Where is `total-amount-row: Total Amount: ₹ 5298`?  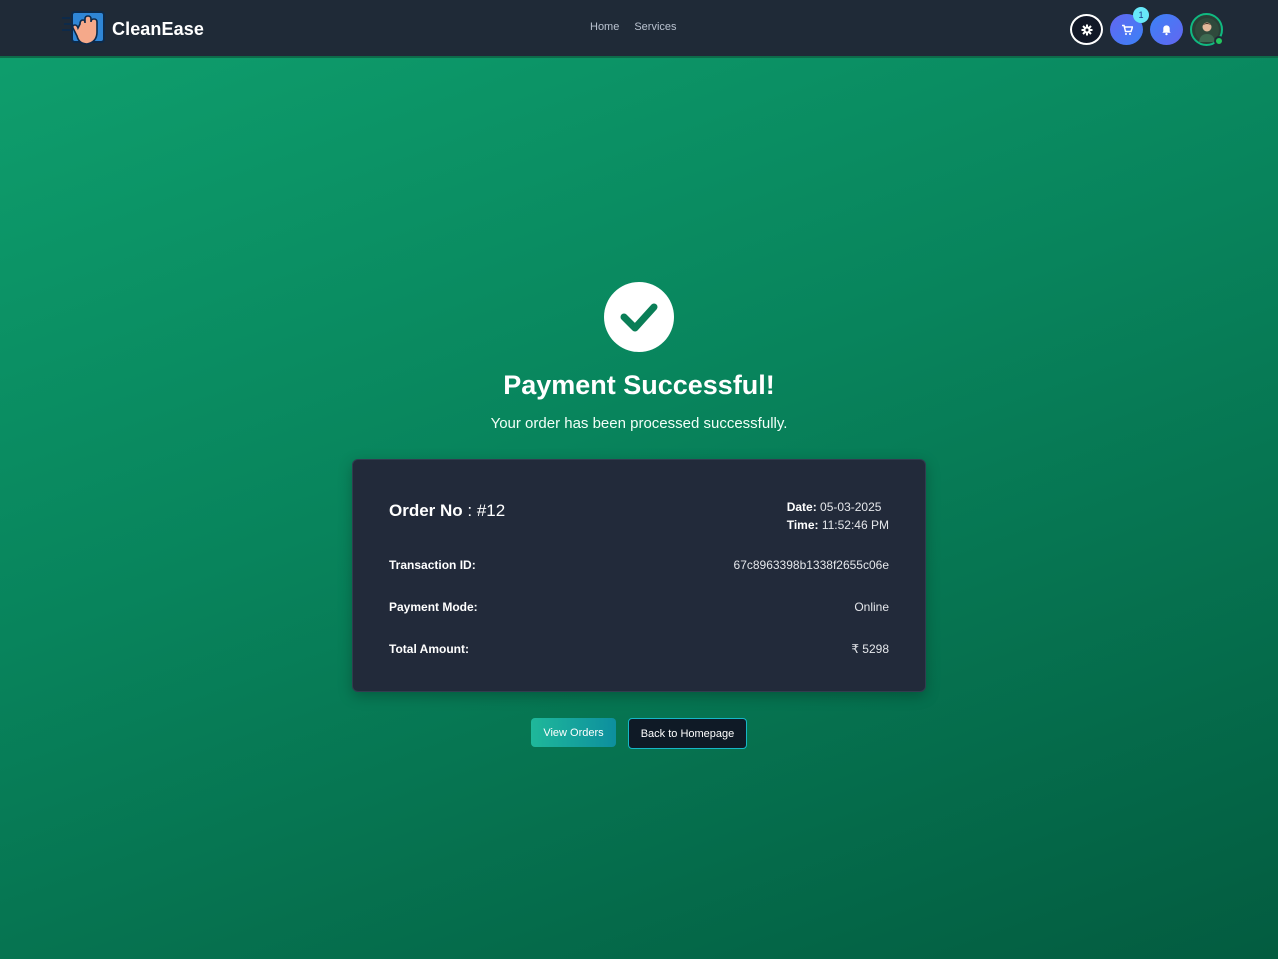
total-amount-row: Total Amount: ₹ 5298 is located at coordinates (639, 650).